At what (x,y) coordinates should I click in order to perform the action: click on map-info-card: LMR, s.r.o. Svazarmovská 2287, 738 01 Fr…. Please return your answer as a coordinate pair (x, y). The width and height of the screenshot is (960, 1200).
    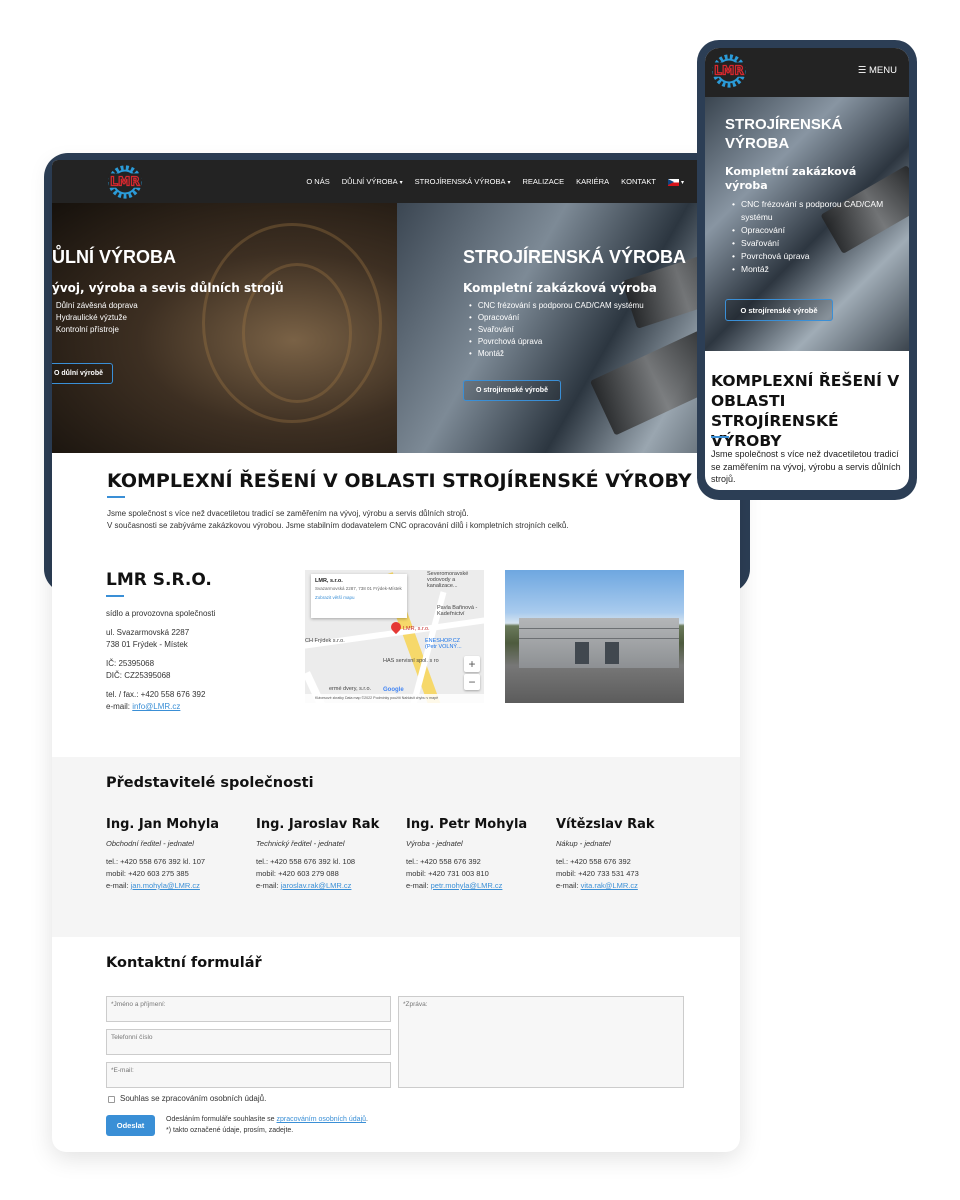
    Looking at the image, I should click on (359, 596).